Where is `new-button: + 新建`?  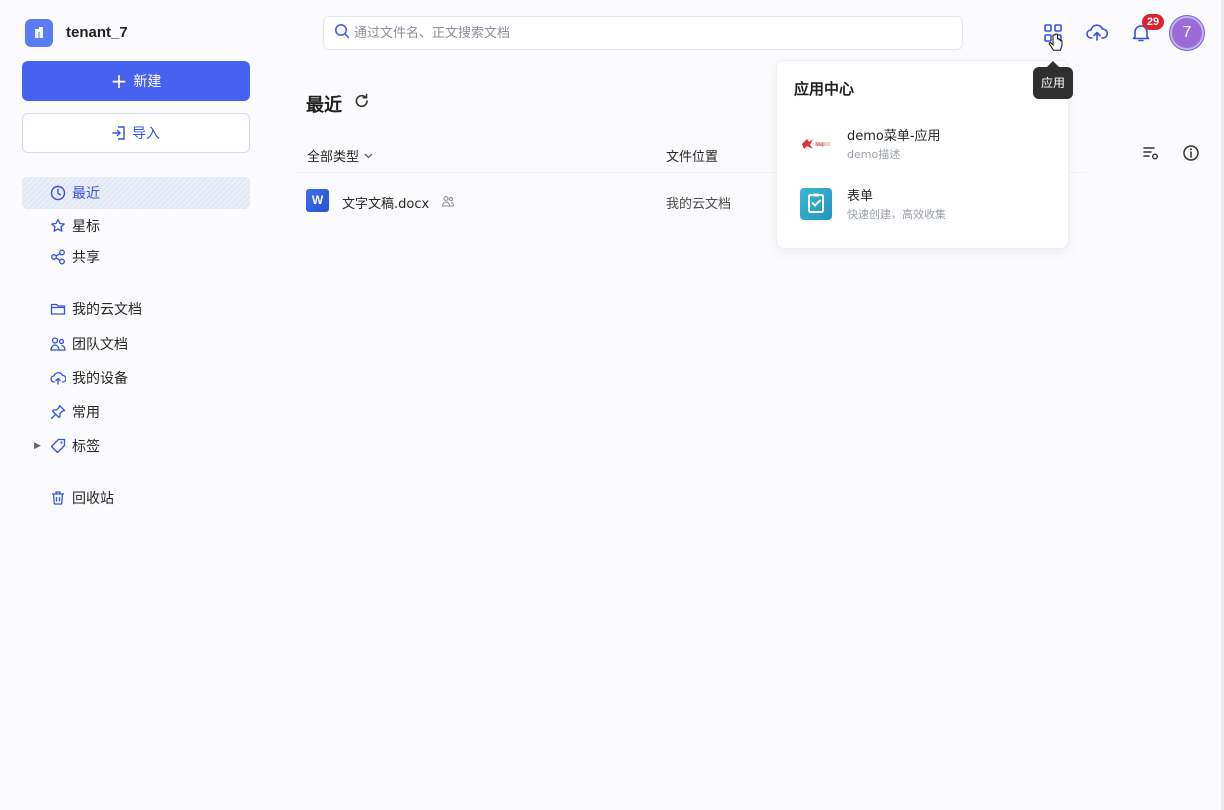
new-button: + 新建 is located at coordinates (136, 81).